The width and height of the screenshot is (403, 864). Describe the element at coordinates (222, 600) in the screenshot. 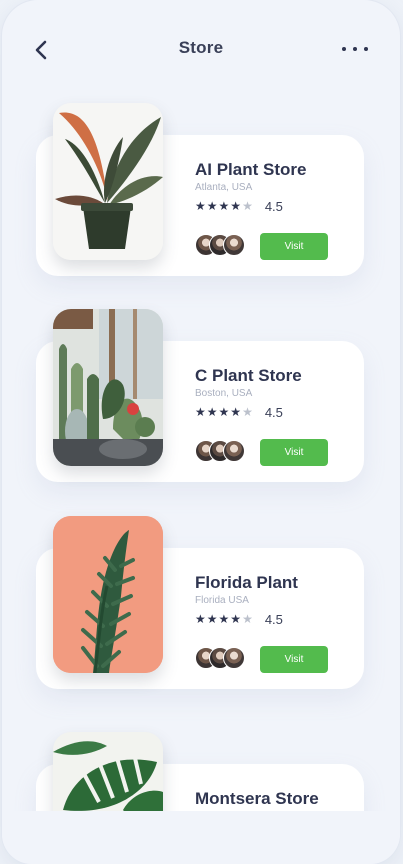

I see `store-location: Florida USA` at that location.